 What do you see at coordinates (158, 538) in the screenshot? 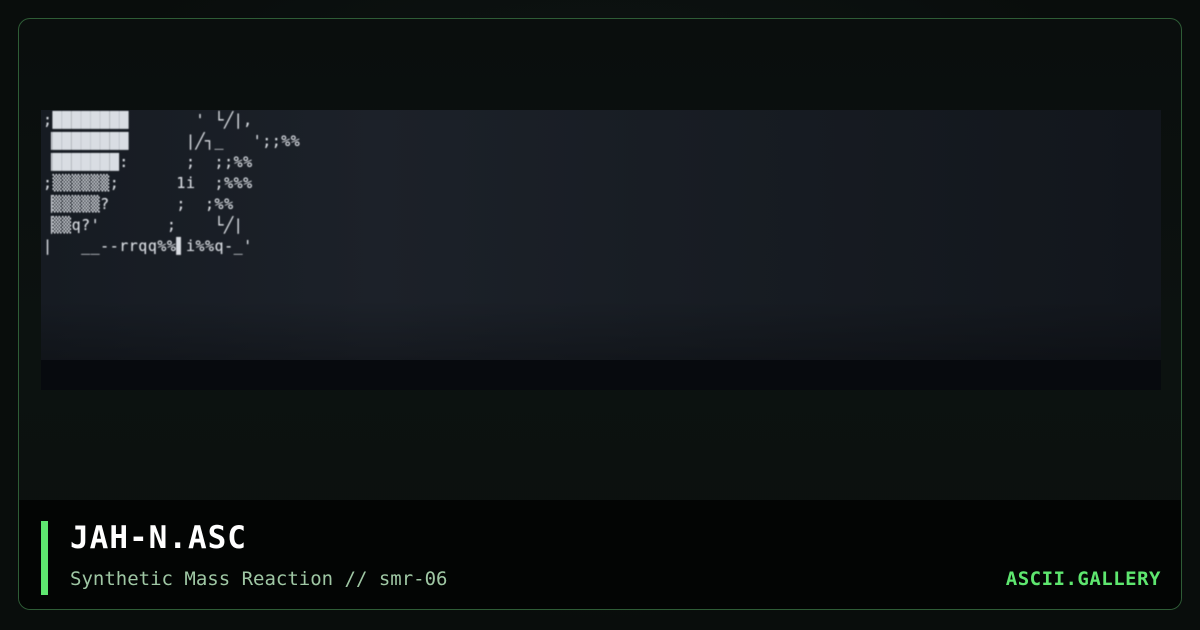
I see `artwork-title: JAH-N.ASC` at bounding box center [158, 538].